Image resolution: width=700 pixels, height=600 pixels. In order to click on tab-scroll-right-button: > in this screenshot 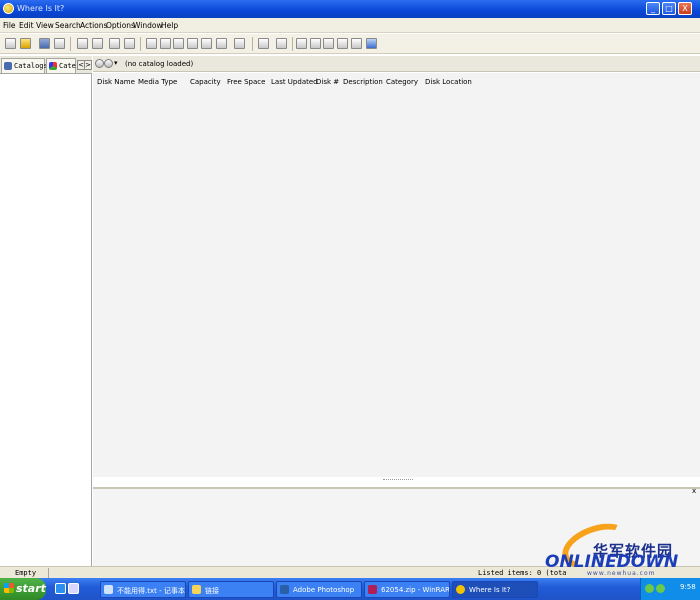, I will do `click(88, 65)`.